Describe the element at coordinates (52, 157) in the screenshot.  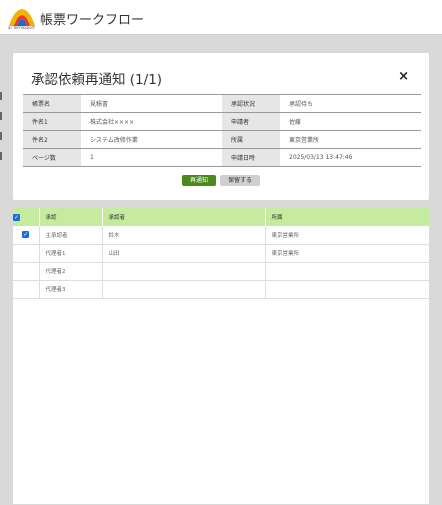
I see `info-label: ページ数` at that location.